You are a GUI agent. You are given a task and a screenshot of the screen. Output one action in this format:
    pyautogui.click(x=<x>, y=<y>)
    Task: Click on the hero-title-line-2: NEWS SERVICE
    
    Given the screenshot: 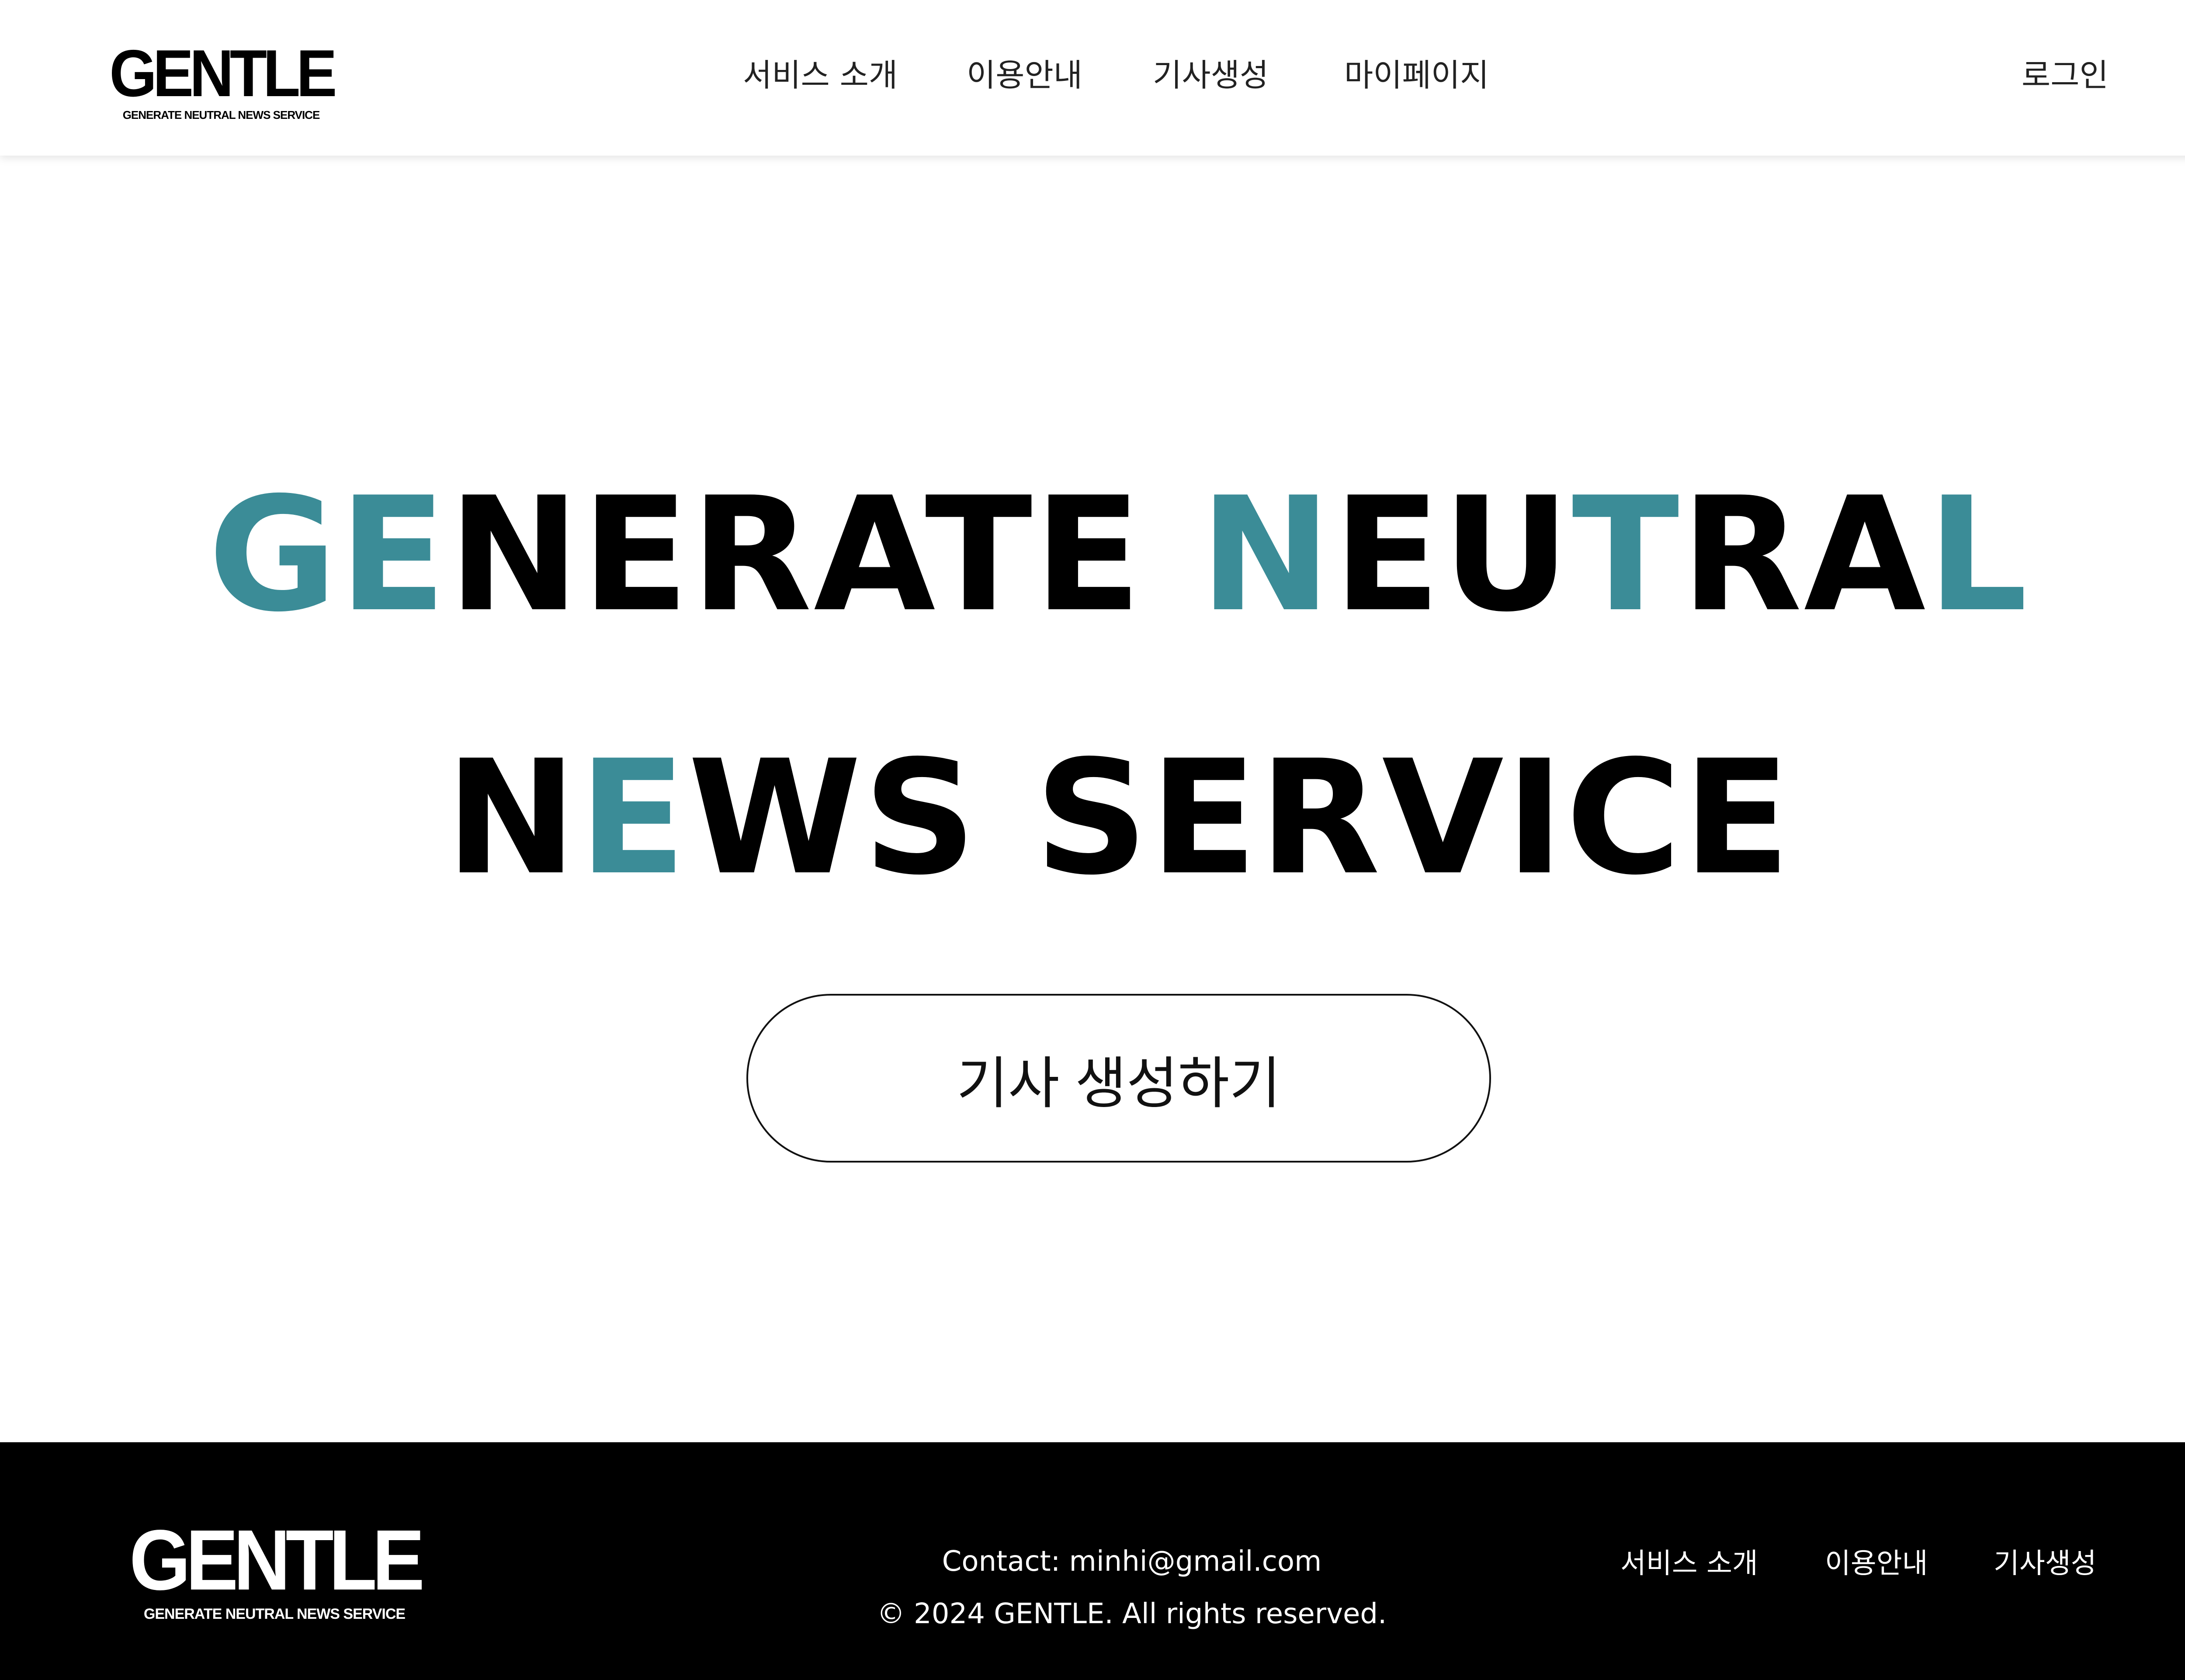 What is the action you would take?
    pyautogui.click(x=1092, y=818)
    